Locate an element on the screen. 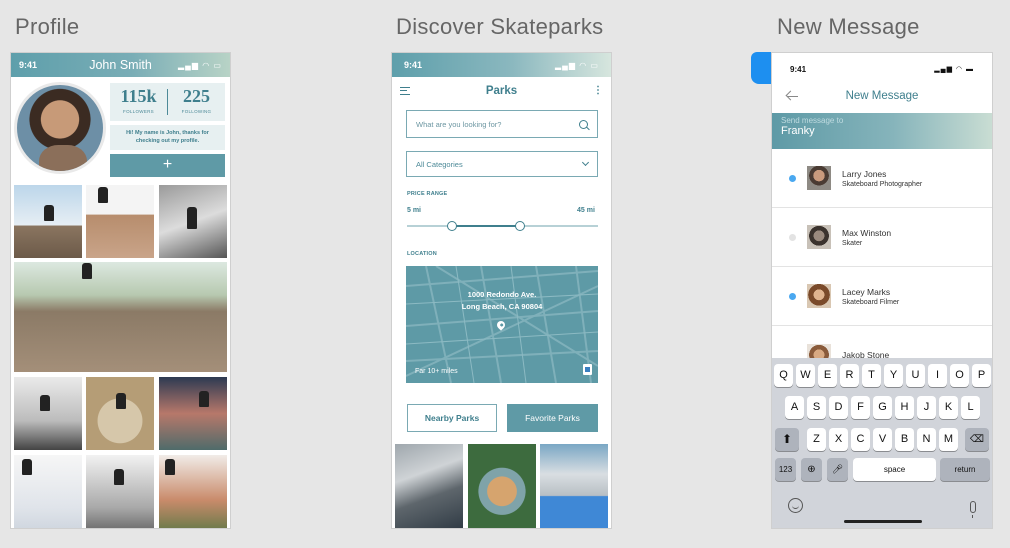 This screenshot has width=1010, height=548. status-bar: 9:41 ▂▄▆ ◠ ▭ is located at coordinates (501, 65).